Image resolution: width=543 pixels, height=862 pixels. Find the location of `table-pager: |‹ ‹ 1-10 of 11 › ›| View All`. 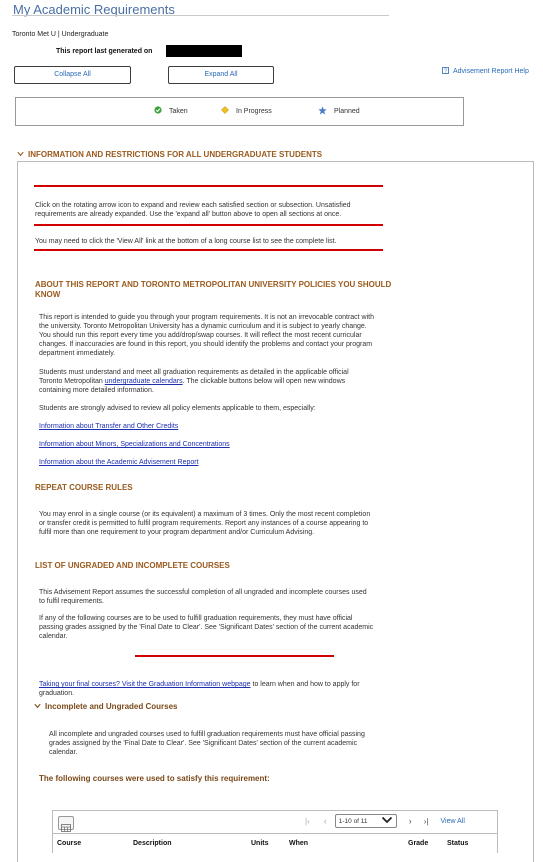

table-pager: |‹ ‹ 1-10 of 11 › ›| View All is located at coordinates (385, 821).